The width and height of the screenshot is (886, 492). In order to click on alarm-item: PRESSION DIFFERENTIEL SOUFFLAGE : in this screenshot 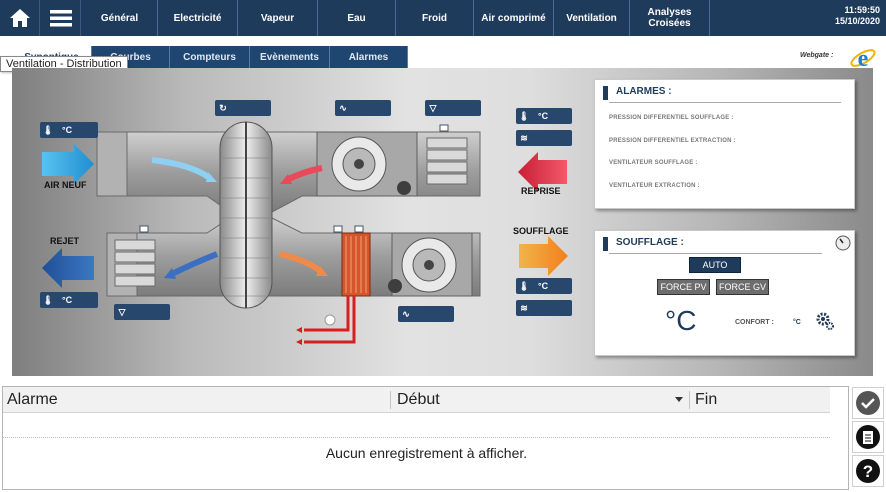, I will do `click(671, 118)`.